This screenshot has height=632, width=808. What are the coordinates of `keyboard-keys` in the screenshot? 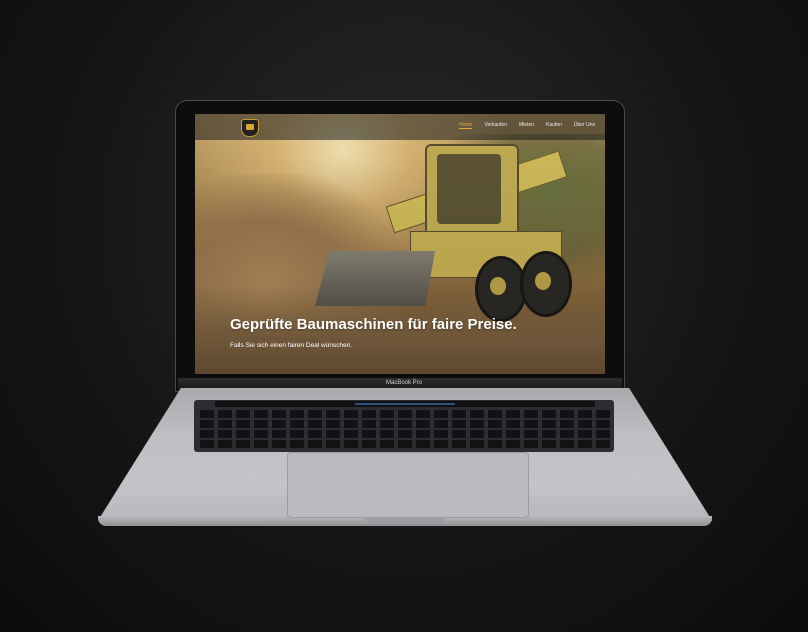 It's located at (404, 430).